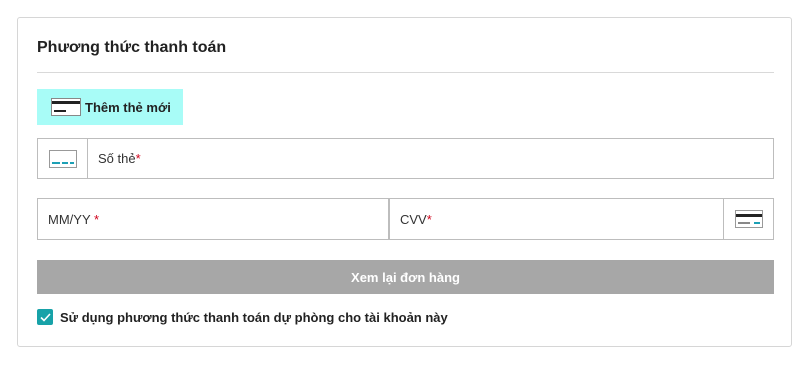 The height and width of the screenshot is (368, 812). Describe the element at coordinates (405, 277) in the screenshot. I see `review-order-button: Xem lại đơn hàng` at that location.